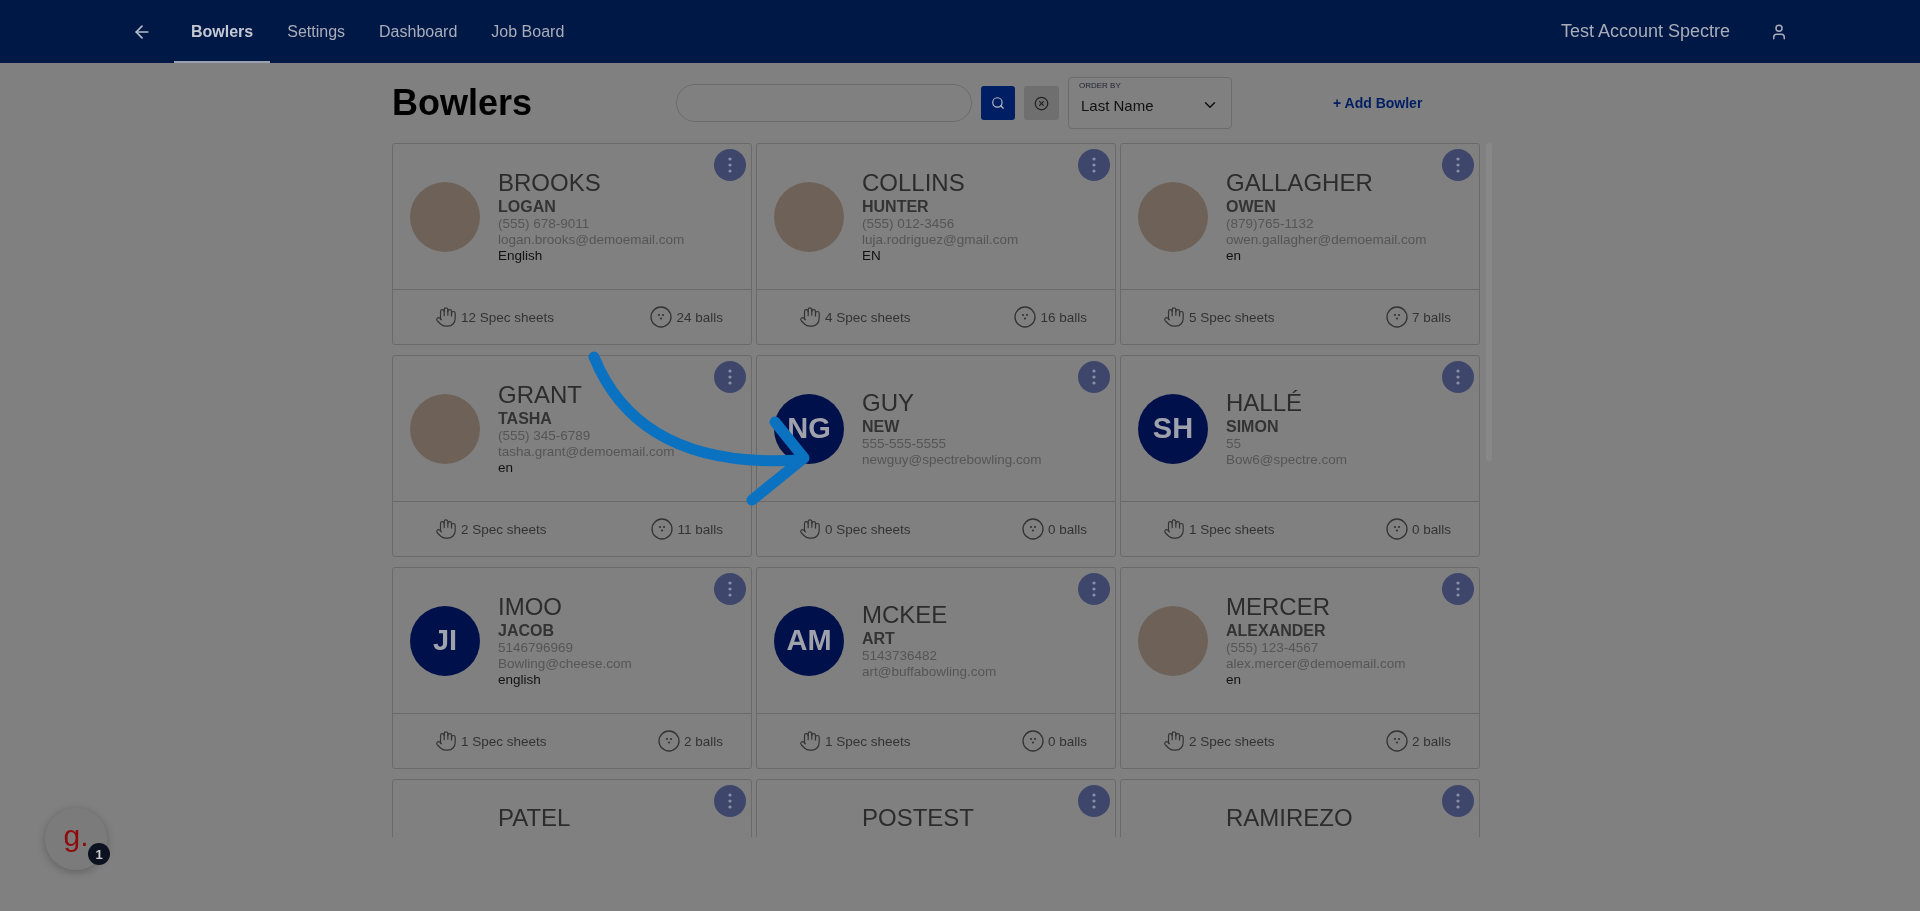 This screenshot has height=911, width=1920. I want to click on add-bowler-button: + Add Bowler, so click(1378, 103).